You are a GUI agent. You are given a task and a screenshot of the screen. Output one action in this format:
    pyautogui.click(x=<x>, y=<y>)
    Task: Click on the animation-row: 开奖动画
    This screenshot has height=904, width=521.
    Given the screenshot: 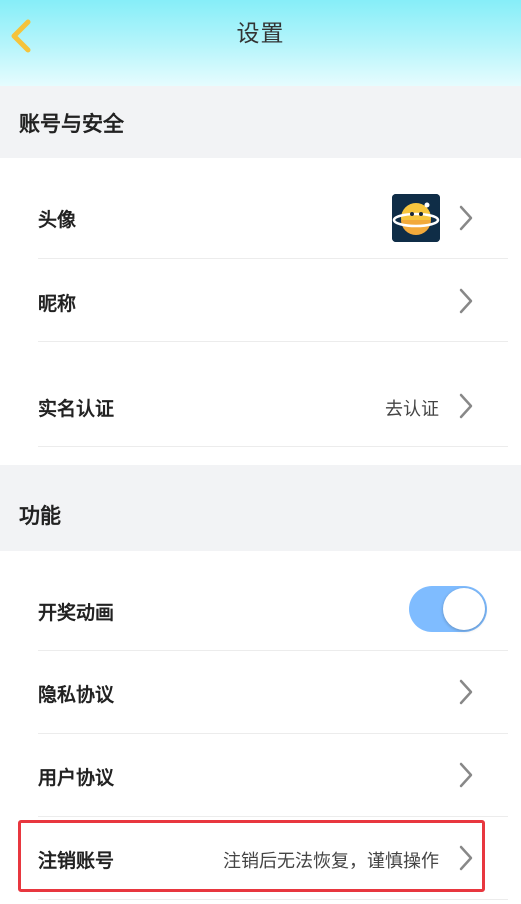 What is the action you would take?
    pyautogui.click(x=273, y=609)
    